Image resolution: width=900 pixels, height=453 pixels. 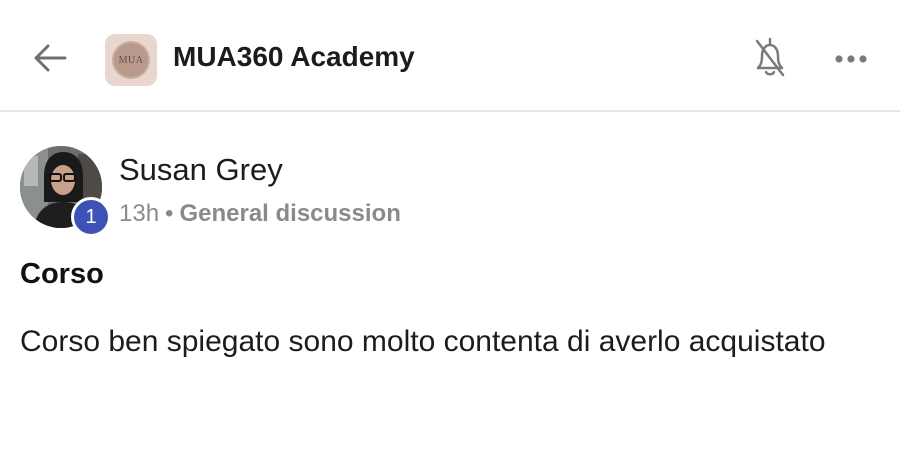 I want to click on post-category-link: General discussion, so click(x=289, y=213).